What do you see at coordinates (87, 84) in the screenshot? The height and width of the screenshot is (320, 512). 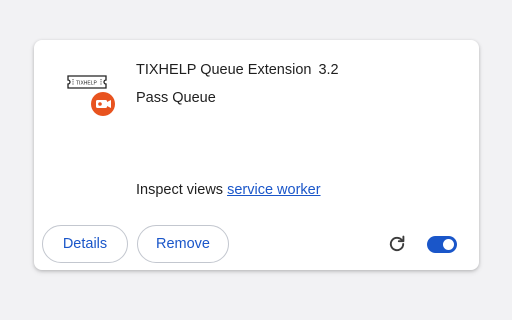 I see `ticket-text: TIXHELP` at bounding box center [87, 84].